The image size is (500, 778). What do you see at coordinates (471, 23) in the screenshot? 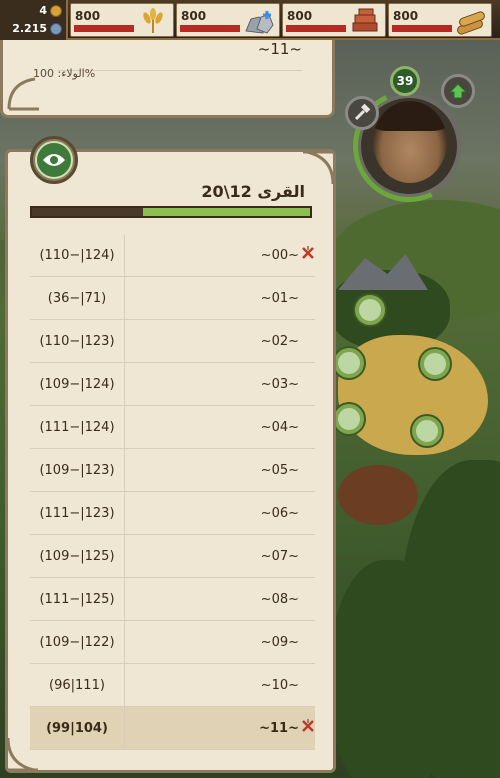
I see `logs-icon` at bounding box center [471, 23].